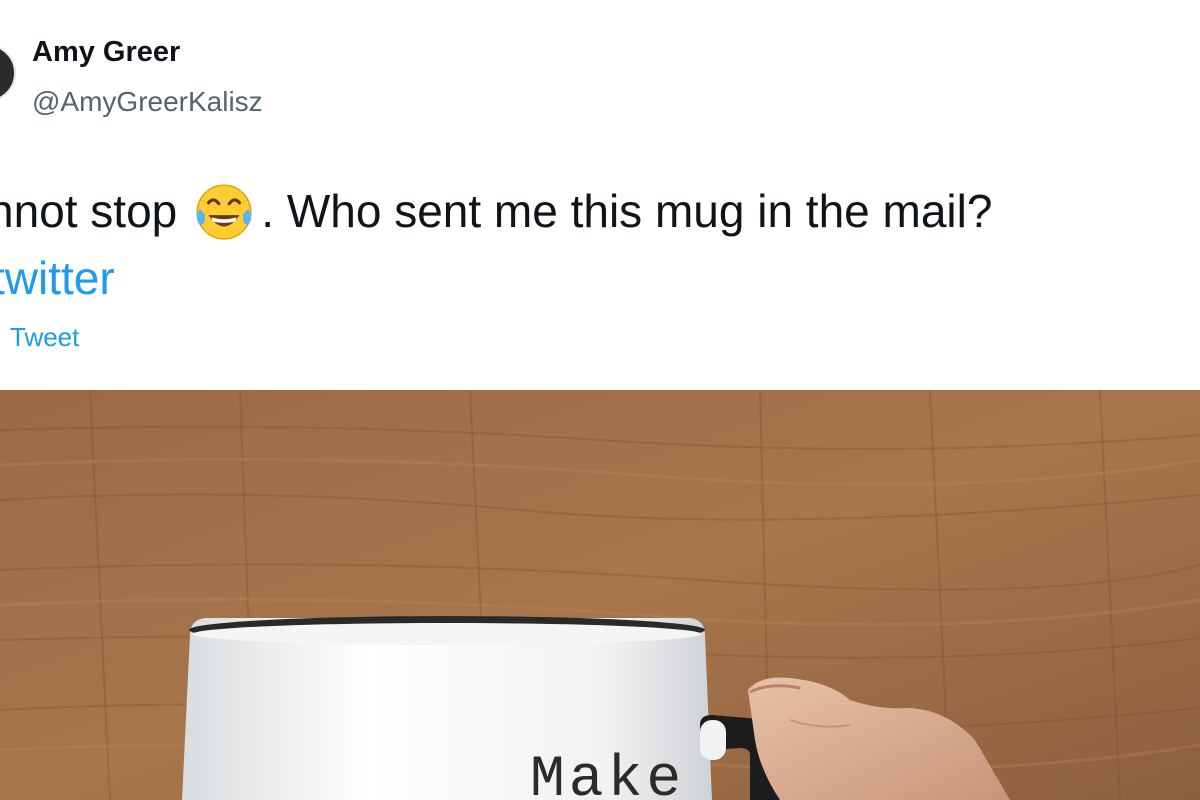 The height and width of the screenshot is (800, 1200). Describe the element at coordinates (8, 73) in the screenshot. I see `avatar` at that location.